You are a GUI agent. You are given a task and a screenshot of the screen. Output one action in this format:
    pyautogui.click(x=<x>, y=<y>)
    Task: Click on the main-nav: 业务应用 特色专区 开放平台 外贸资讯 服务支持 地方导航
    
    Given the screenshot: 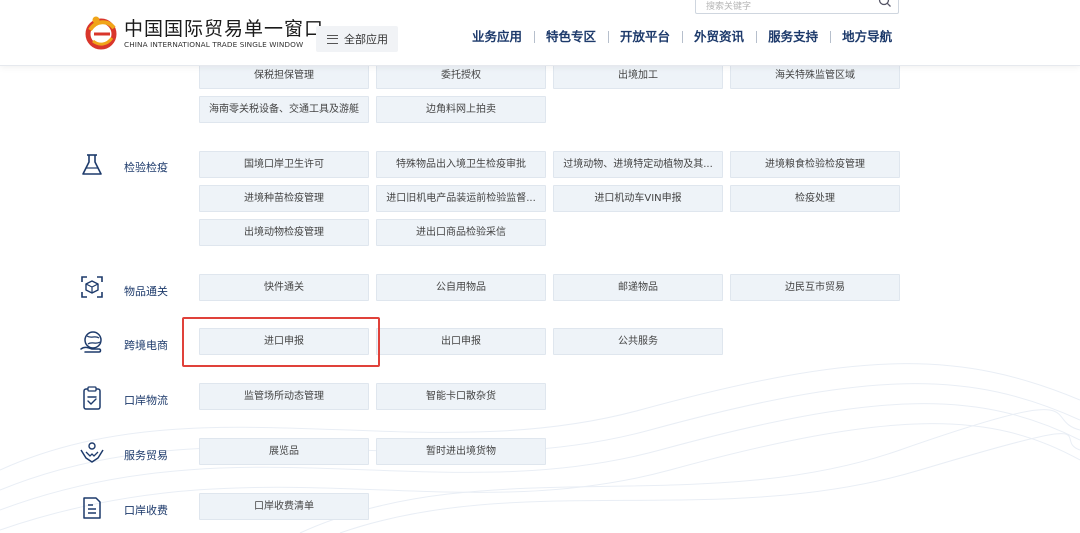 What is the action you would take?
    pyautogui.click(x=682, y=37)
    